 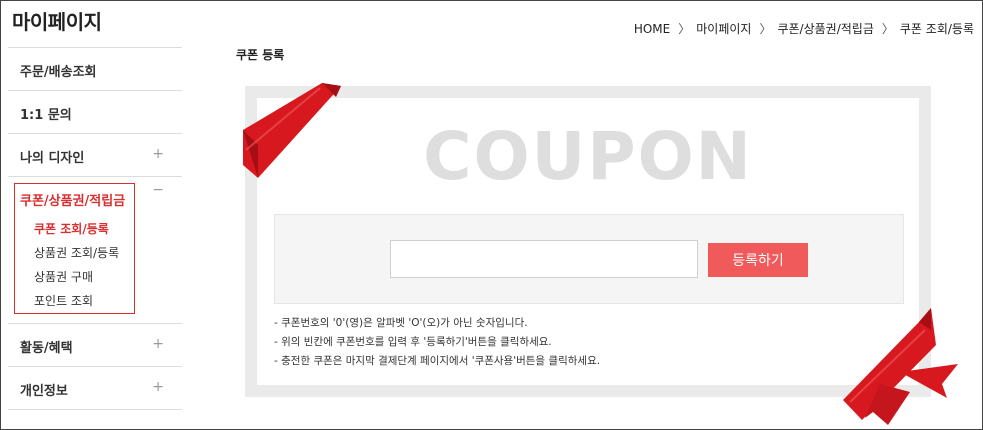 I want to click on ribbon-top-left-icon, so click(x=292, y=130).